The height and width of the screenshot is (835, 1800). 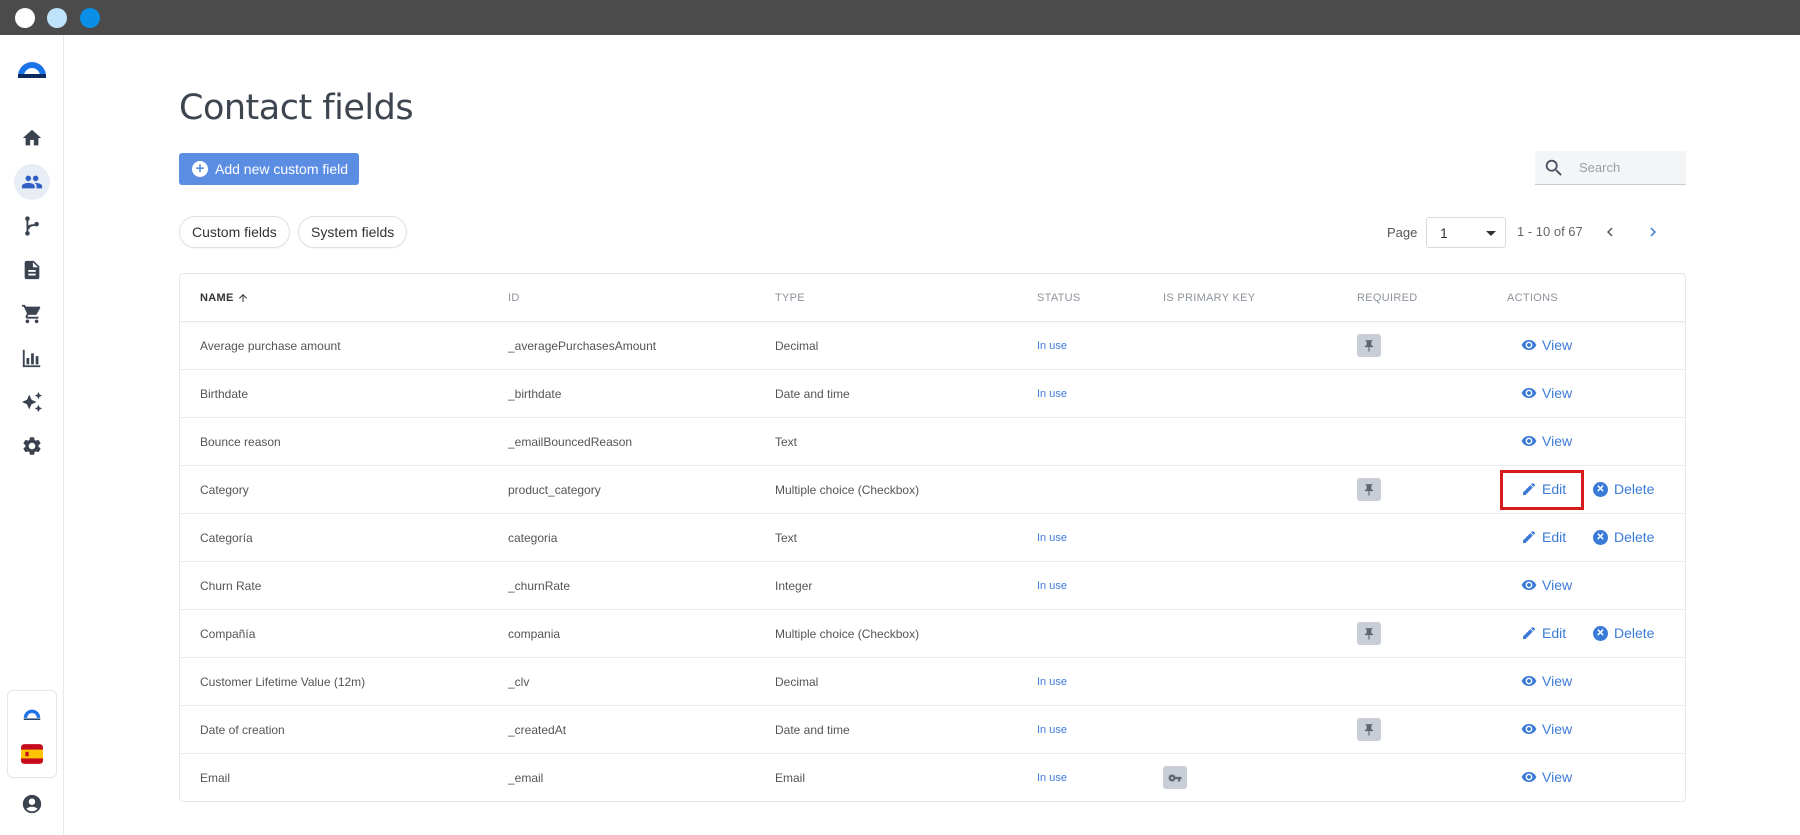 What do you see at coordinates (224, 298) in the screenshot?
I see `column-header-name: NAME` at bounding box center [224, 298].